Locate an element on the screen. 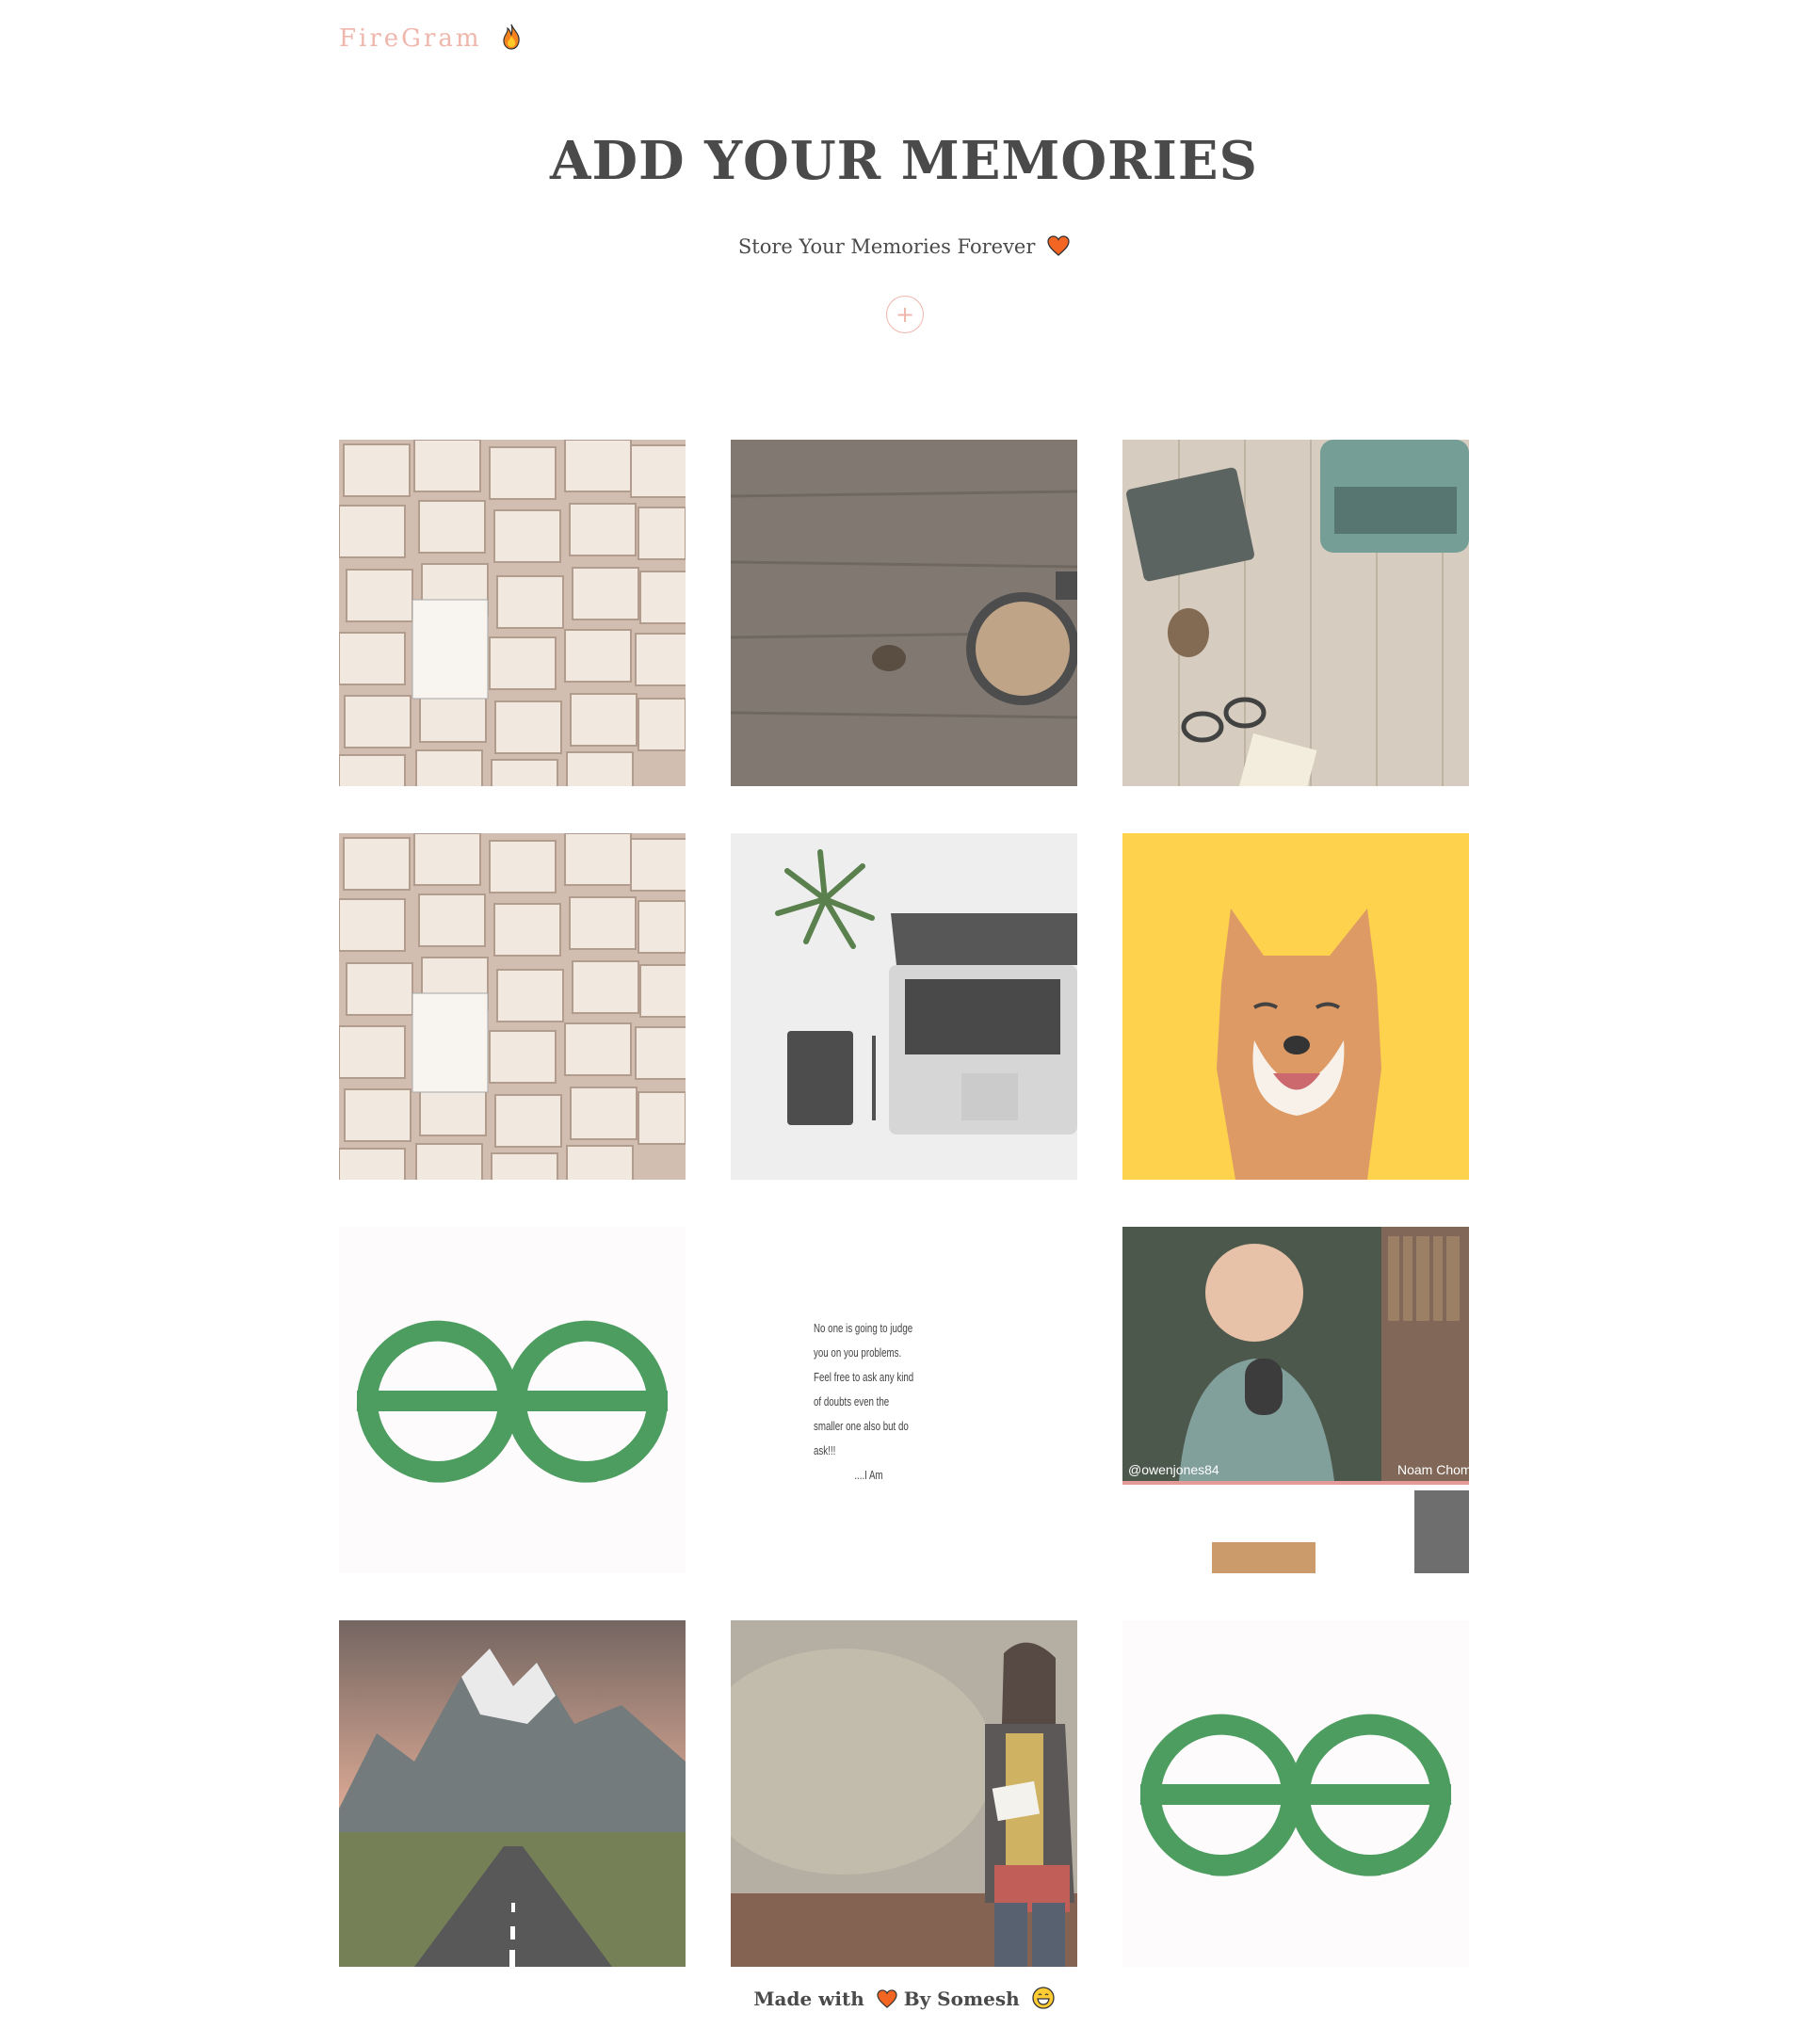 This screenshot has width=1808, height=2044. logo-text: FireGram is located at coordinates (411, 38).